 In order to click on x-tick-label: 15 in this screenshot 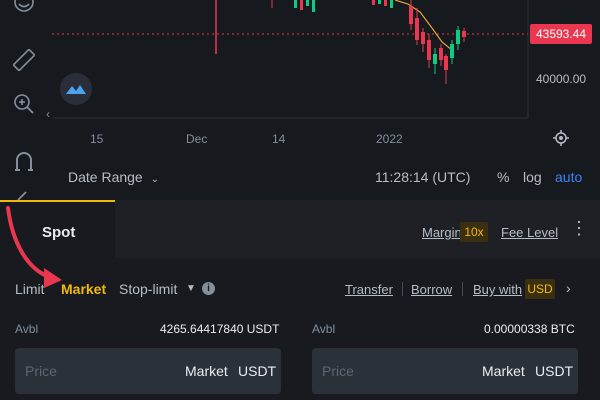, I will do `click(97, 139)`.